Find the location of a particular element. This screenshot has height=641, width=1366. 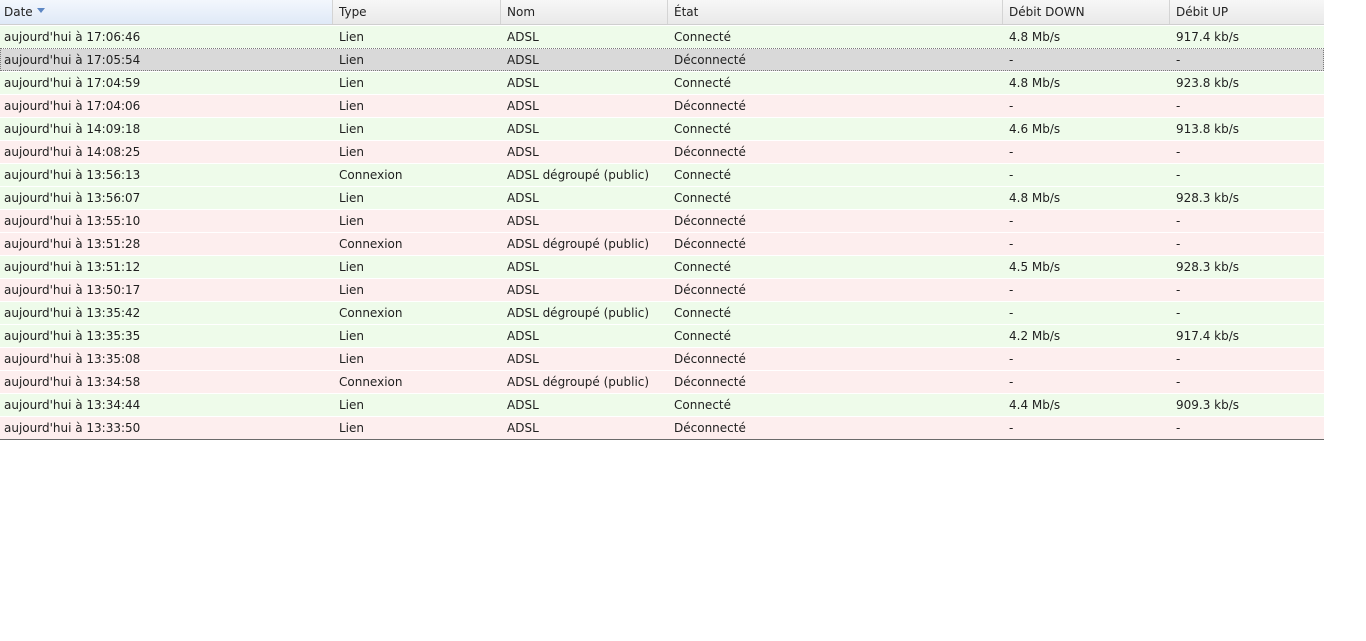

column-header-label: Type is located at coordinates (353, 12).